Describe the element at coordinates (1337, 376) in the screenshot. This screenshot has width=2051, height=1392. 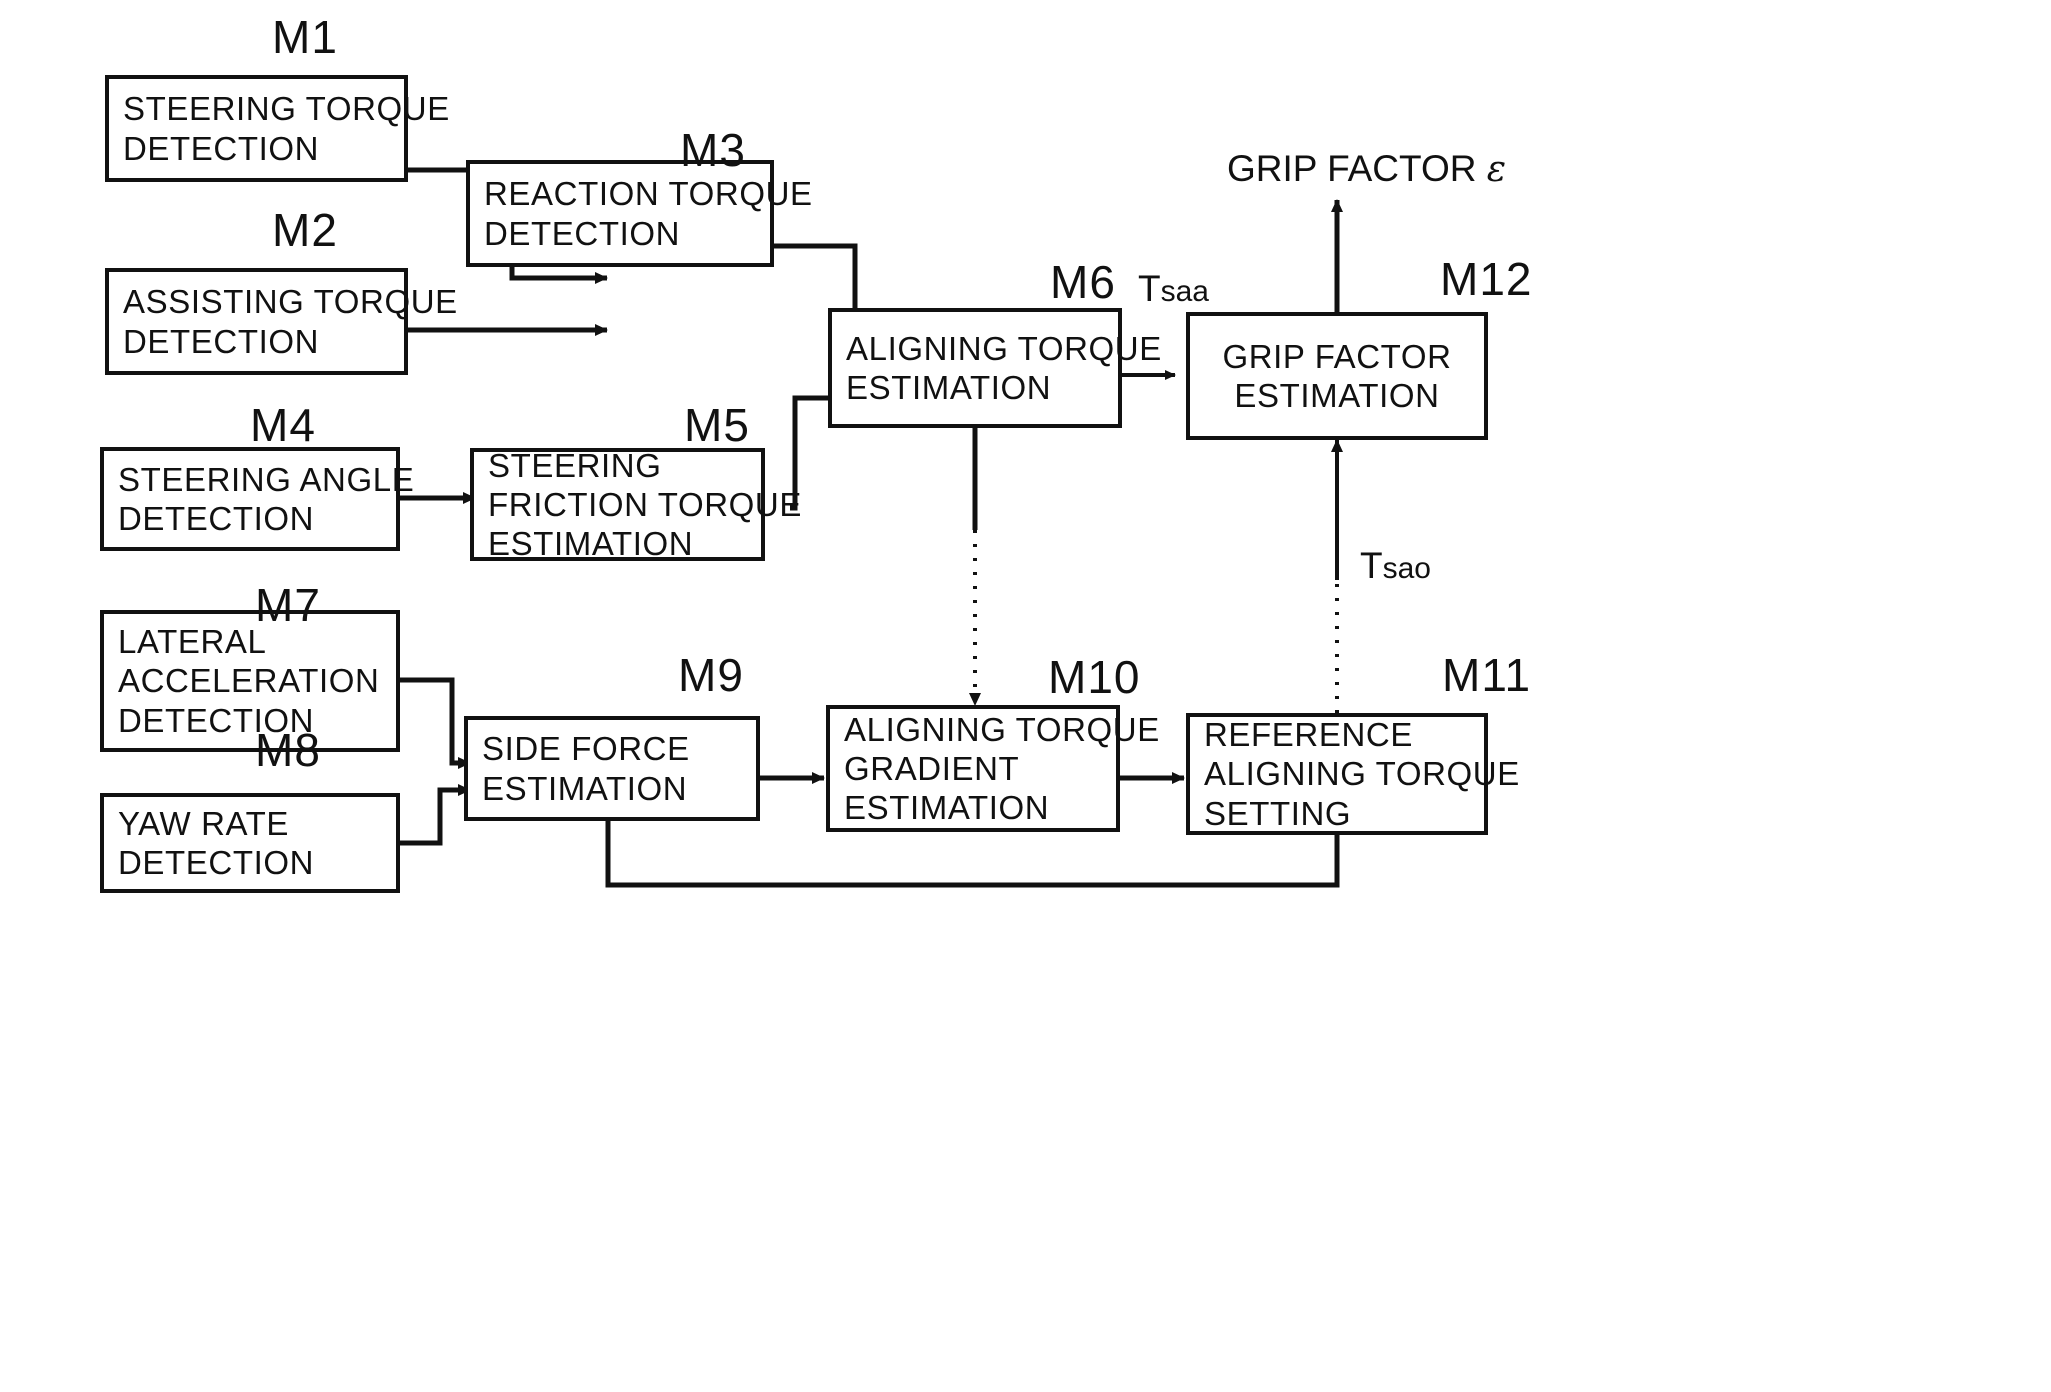
I see `block-m12-grip-factor-estimation: GRIP FACTOR ESTIMATION` at that location.